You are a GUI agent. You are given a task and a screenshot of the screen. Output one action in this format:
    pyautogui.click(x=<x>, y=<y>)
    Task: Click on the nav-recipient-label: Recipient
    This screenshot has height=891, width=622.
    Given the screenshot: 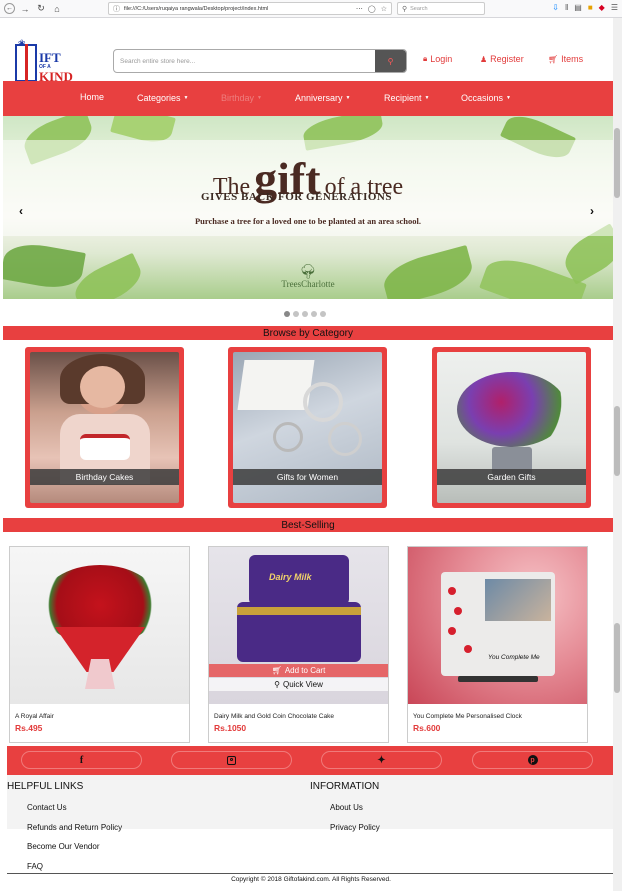 What is the action you would take?
    pyautogui.click(x=403, y=98)
    